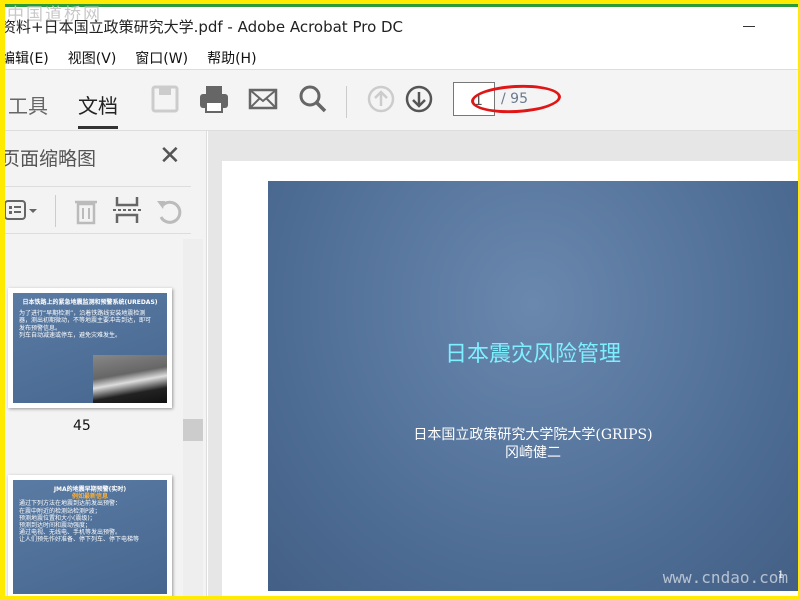 The height and width of the screenshot is (600, 800). I want to click on toolbar: 工具 文档 1 / 95, so click(401, 100).